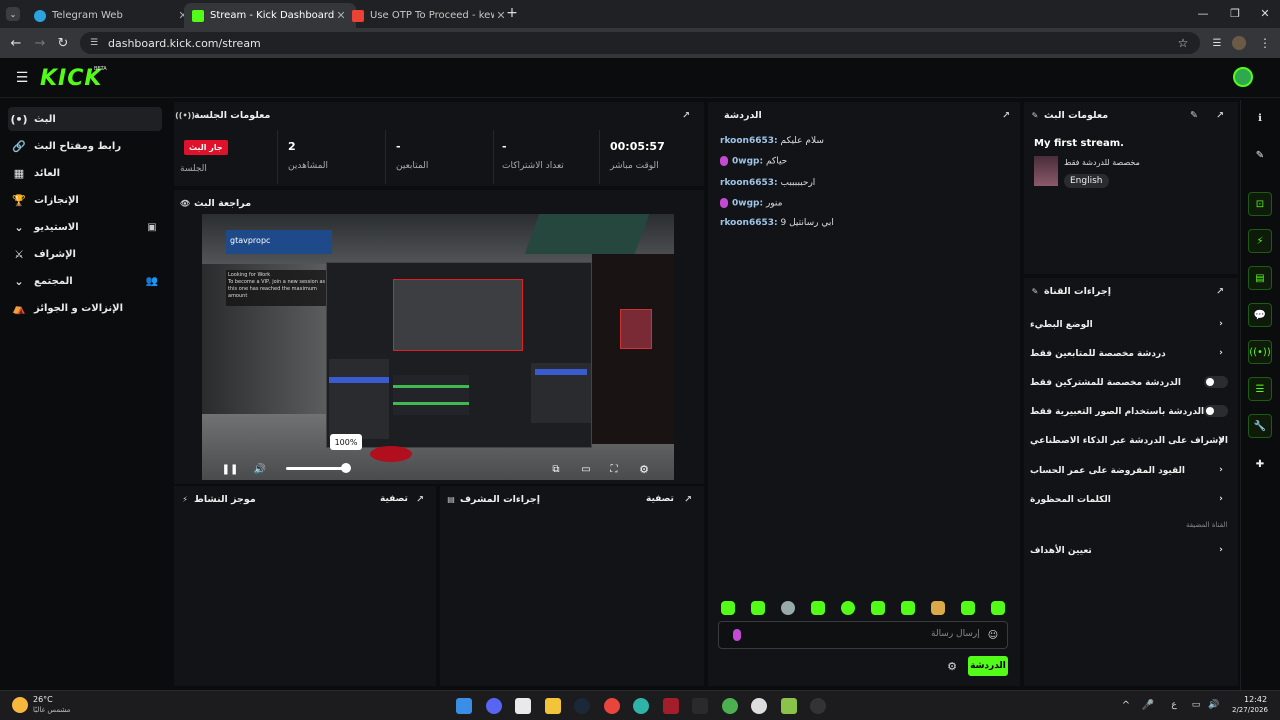  I want to click on language-icon: ع, so click(1174, 705).